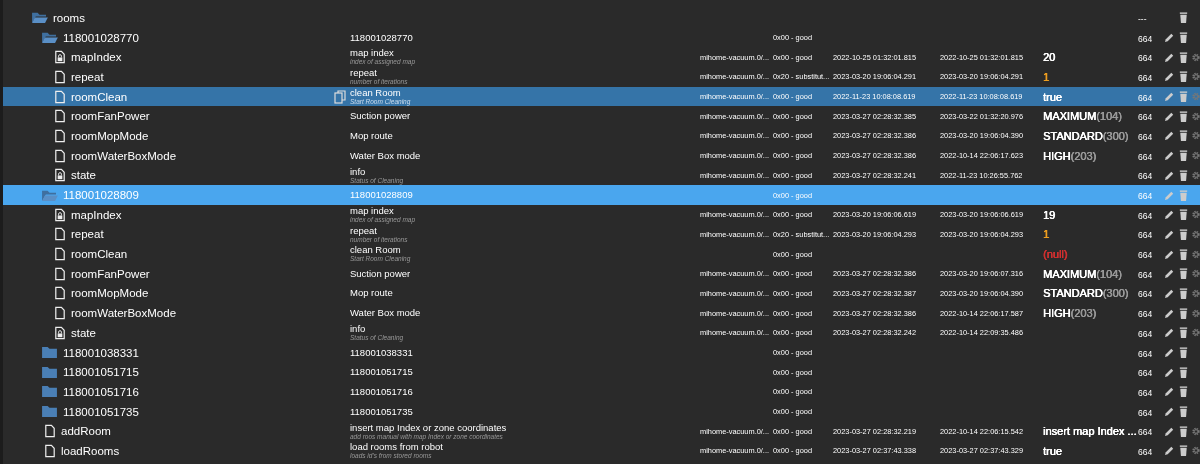 Image resolution: width=1200 pixels, height=464 pixels. I want to click on copy-icon, so click(340, 96).